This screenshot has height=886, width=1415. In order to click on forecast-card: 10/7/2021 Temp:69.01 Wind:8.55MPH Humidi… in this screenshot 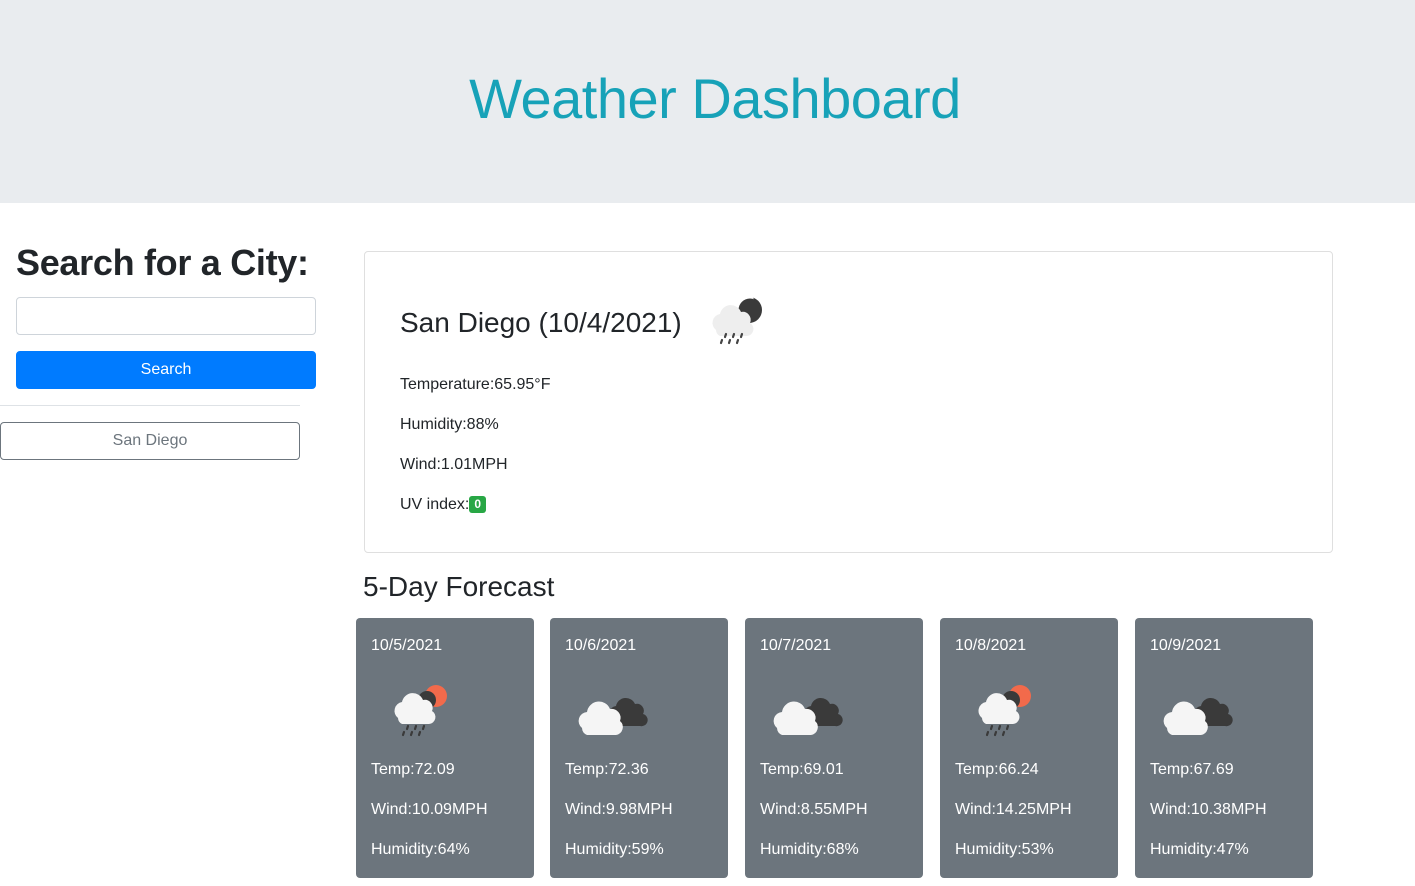, I will do `click(834, 748)`.